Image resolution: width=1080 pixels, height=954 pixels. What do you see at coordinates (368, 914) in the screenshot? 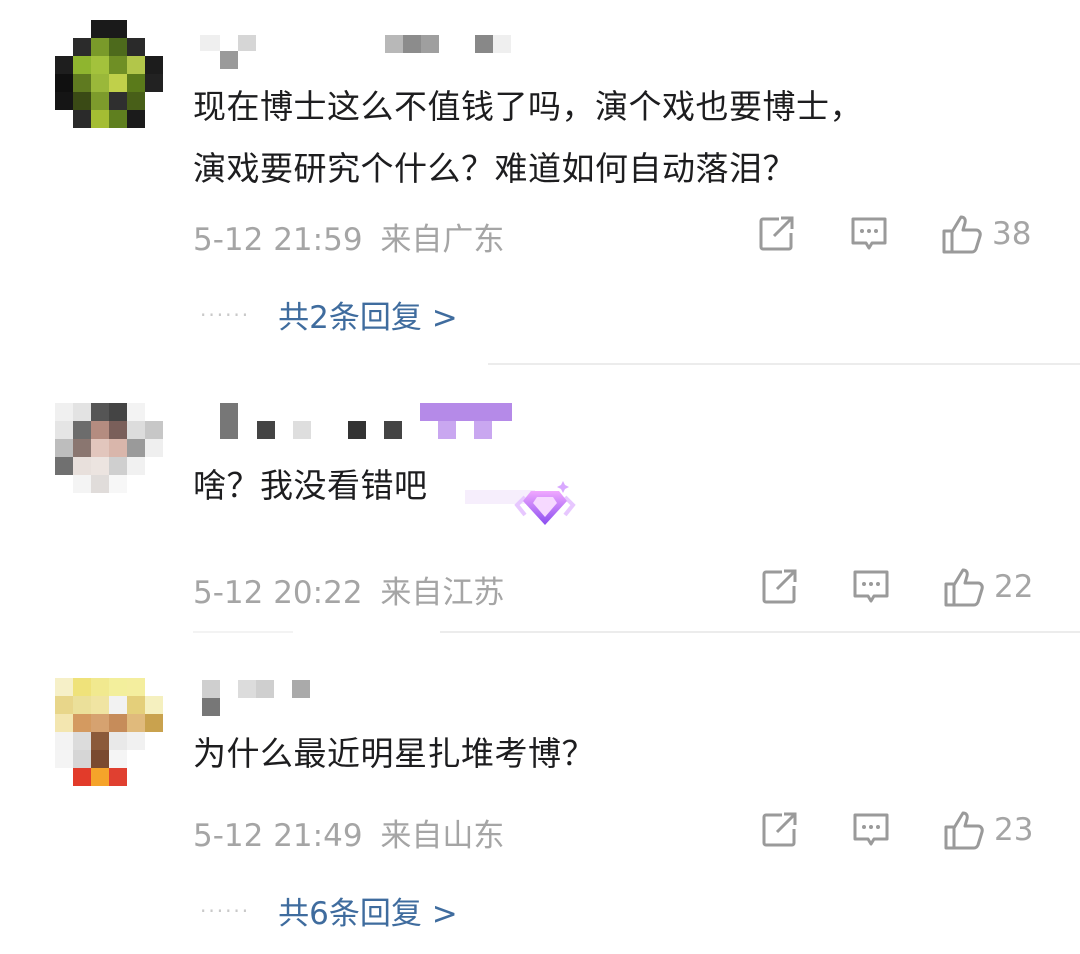
I see `replies-label: 共6条回复 >` at bounding box center [368, 914].